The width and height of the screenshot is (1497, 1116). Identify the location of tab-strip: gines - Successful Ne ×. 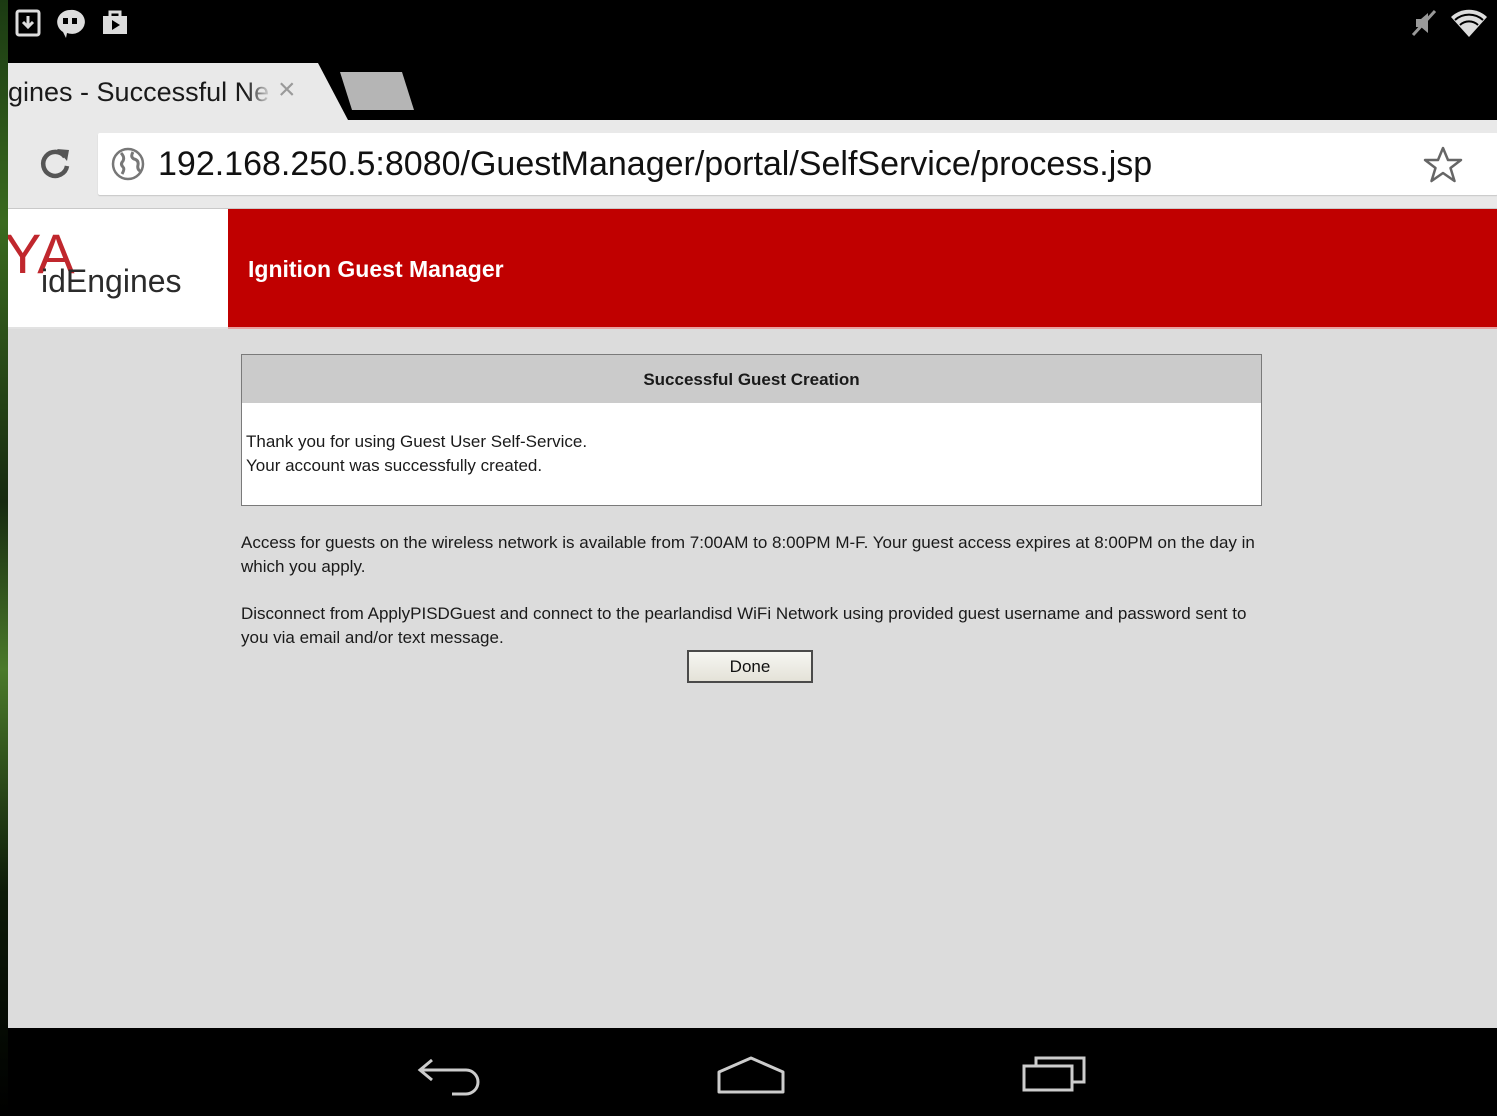
(752, 85).